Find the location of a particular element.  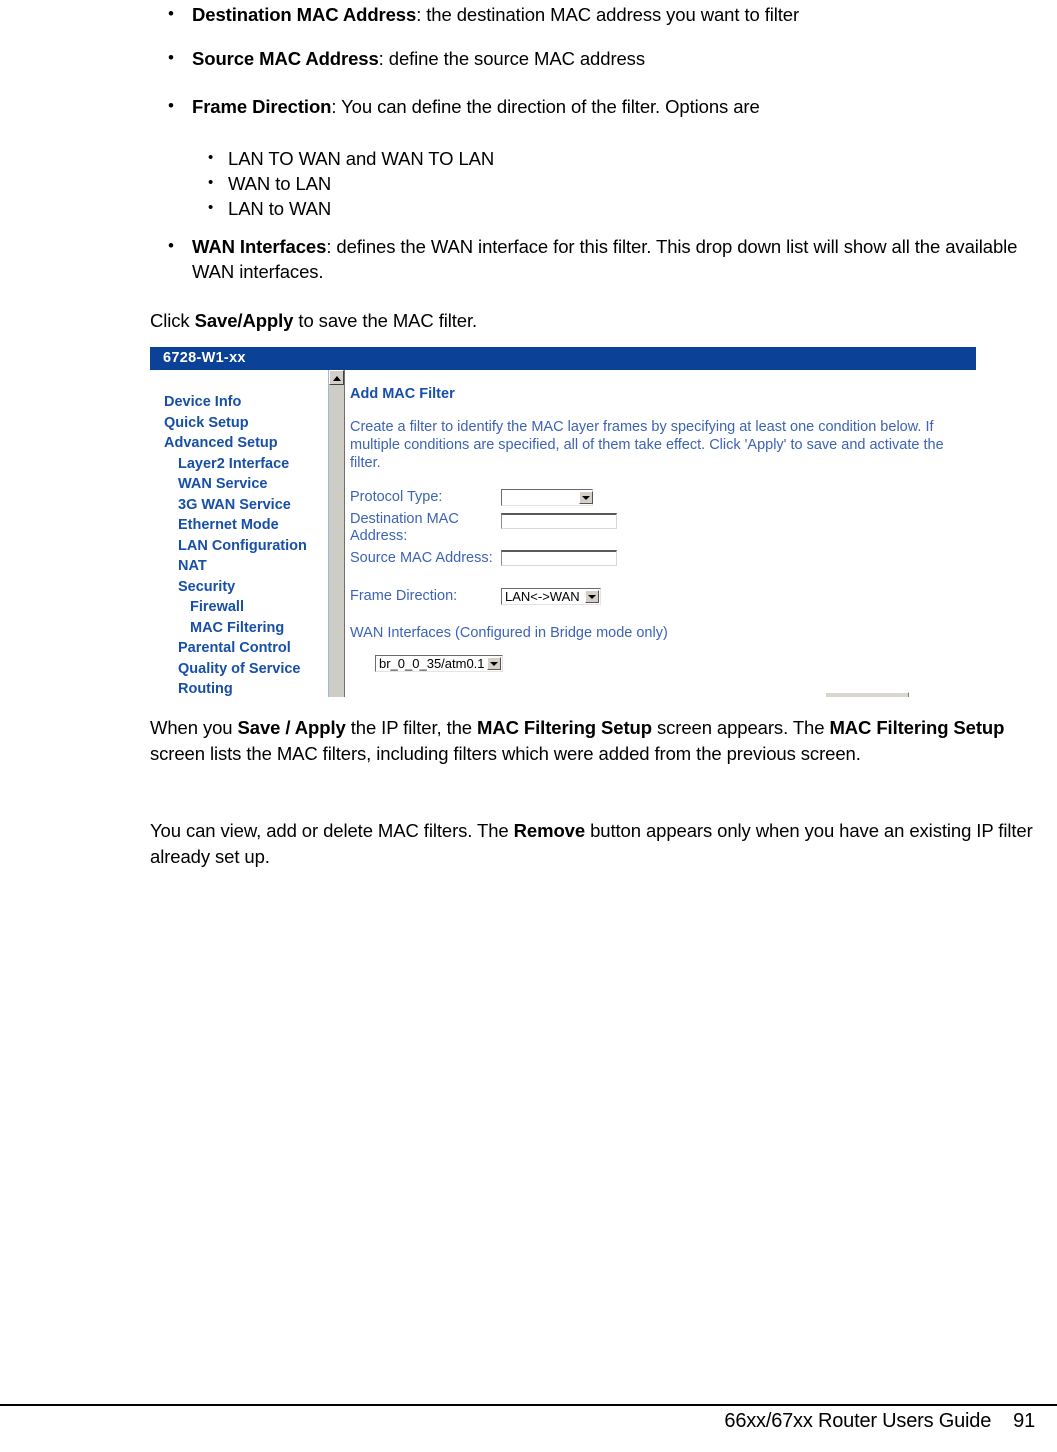

frame-direction-value: LAN<->WAN is located at coordinates (542, 596).